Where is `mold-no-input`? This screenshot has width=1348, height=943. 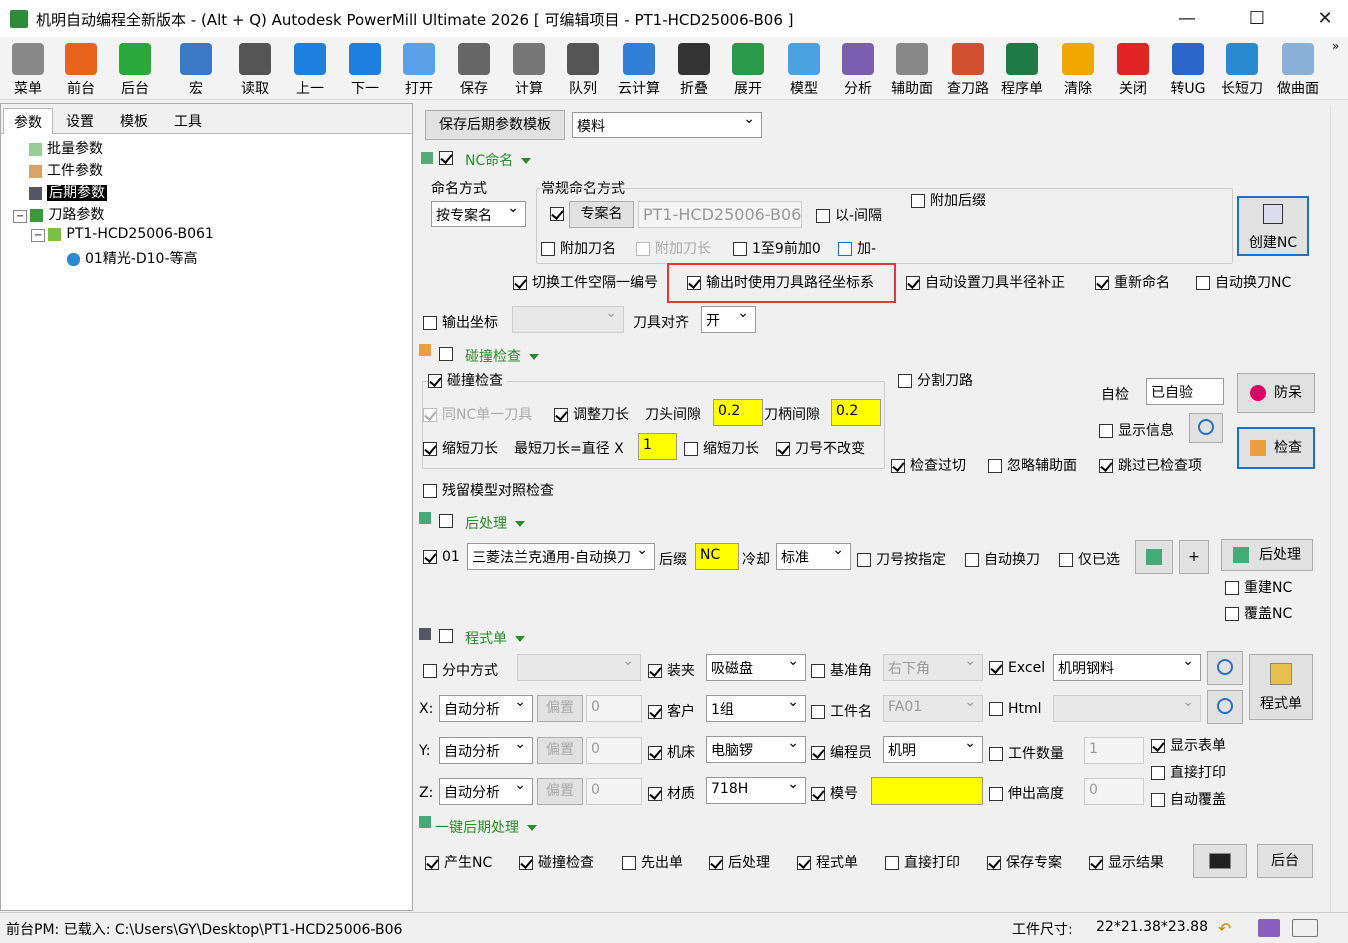
mold-no-input is located at coordinates (927, 791).